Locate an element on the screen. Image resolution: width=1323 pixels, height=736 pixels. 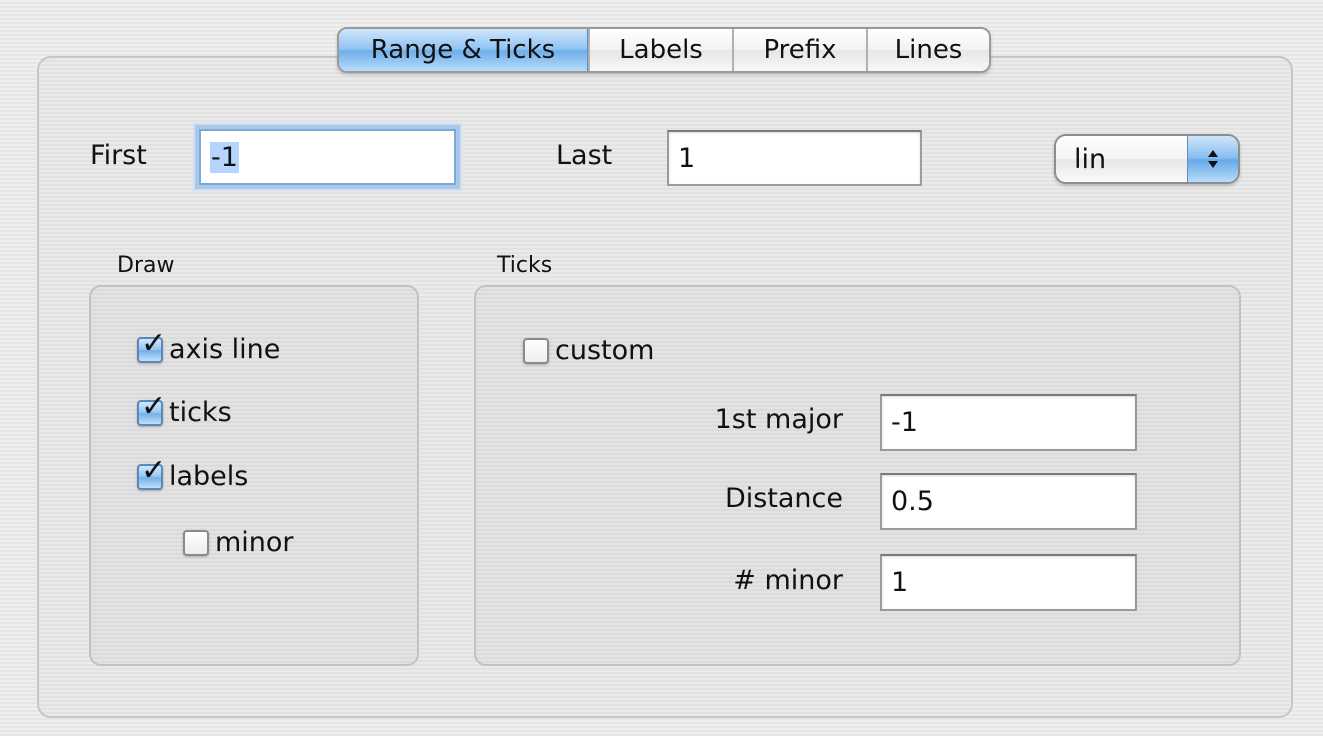
scale-popup-button: lin is located at coordinates (1147, 159).